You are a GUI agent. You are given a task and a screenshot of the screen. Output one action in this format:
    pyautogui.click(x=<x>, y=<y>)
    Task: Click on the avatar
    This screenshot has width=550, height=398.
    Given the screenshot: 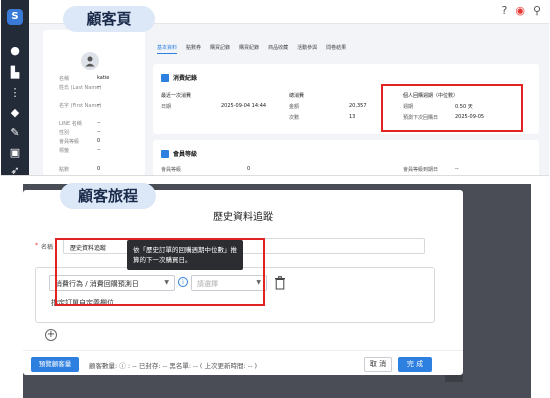 What is the action you would take?
    pyautogui.click(x=90, y=61)
    